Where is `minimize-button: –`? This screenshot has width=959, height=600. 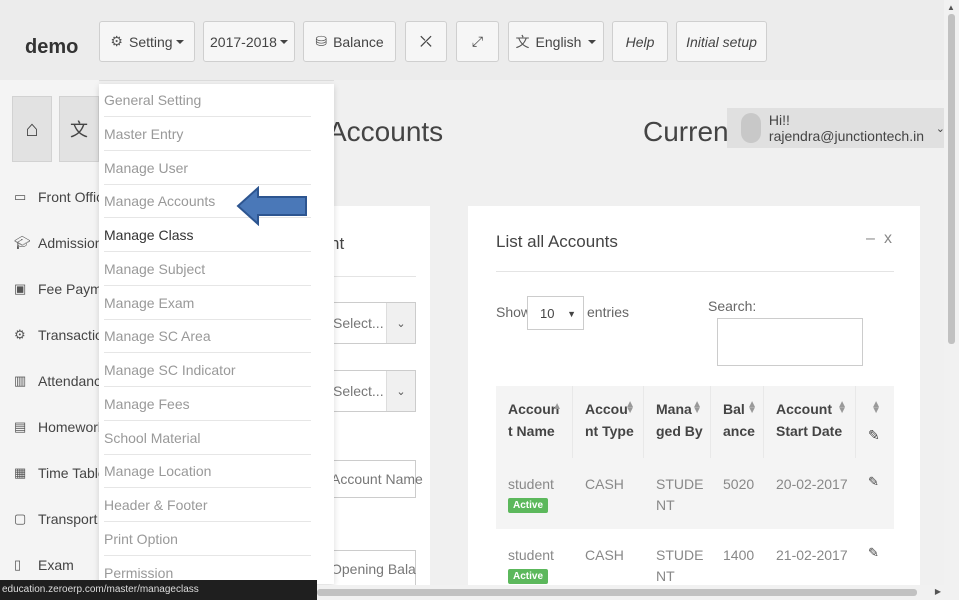 minimize-button: – is located at coordinates (870, 239).